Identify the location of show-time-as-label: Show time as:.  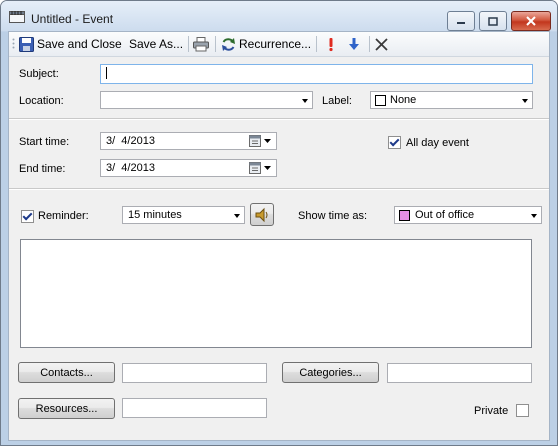
(333, 216).